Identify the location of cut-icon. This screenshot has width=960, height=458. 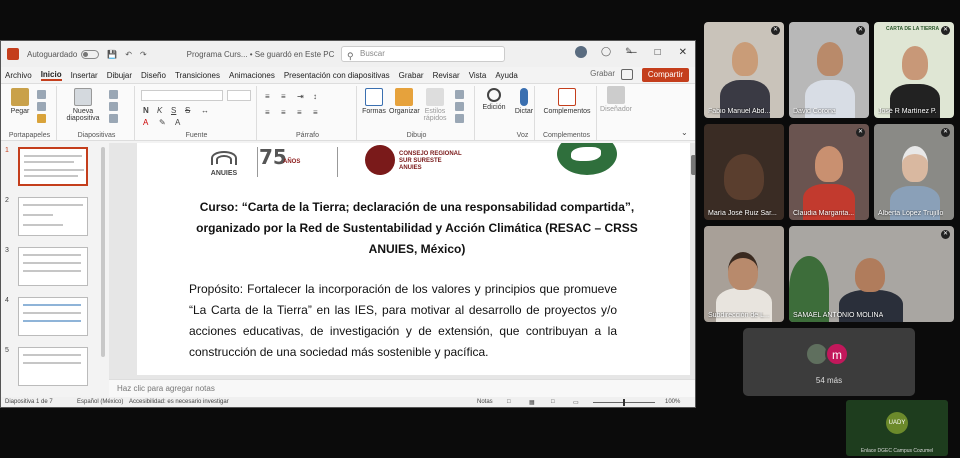
(41, 94).